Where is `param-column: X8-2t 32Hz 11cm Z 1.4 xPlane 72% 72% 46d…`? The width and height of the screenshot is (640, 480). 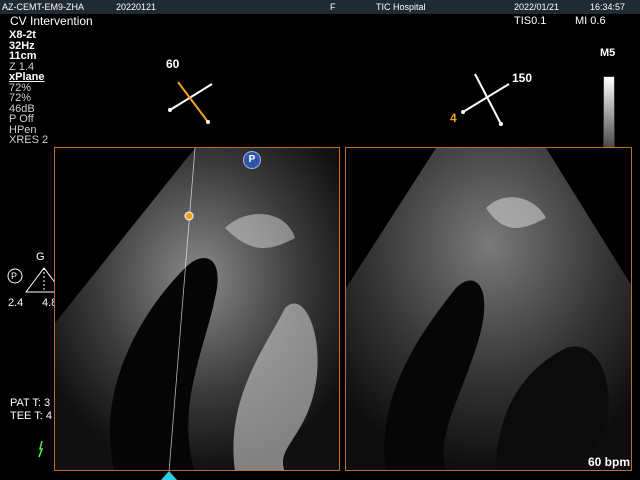
param-column: X8-2t 32Hz 11cm Z 1.4 xPlane 72% 72% 46d… is located at coordinates (28, 88).